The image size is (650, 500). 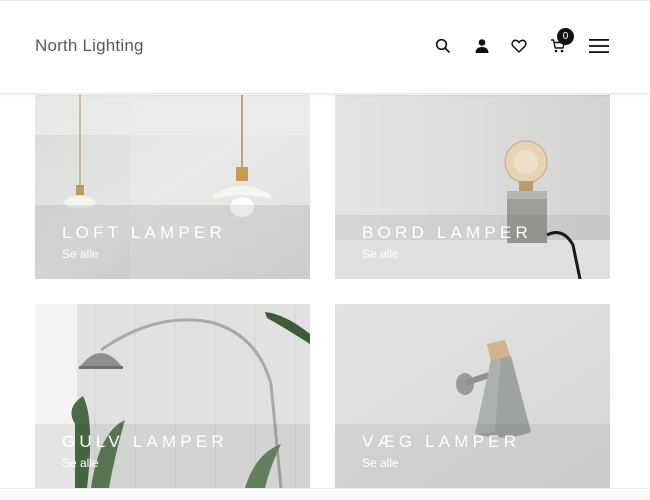 What do you see at coordinates (441, 441) in the screenshot?
I see `tile-title: VÆG LAMPER` at bounding box center [441, 441].